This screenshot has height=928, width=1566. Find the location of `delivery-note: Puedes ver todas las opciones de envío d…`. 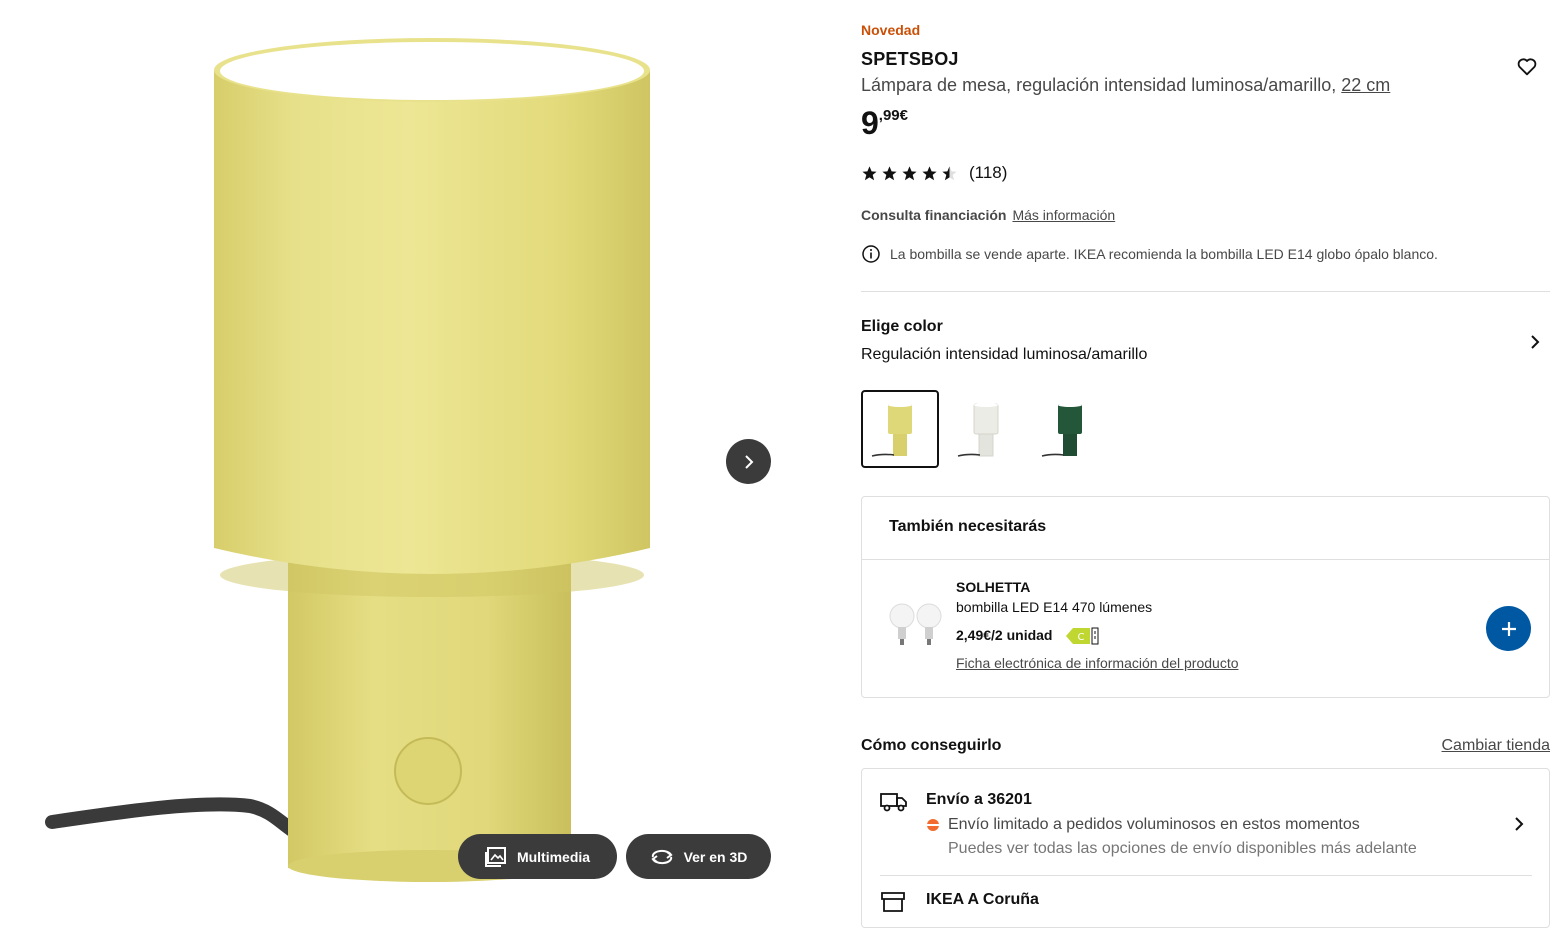

delivery-note: Puedes ver todas las opciones de envío d… is located at coordinates (1182, 848).